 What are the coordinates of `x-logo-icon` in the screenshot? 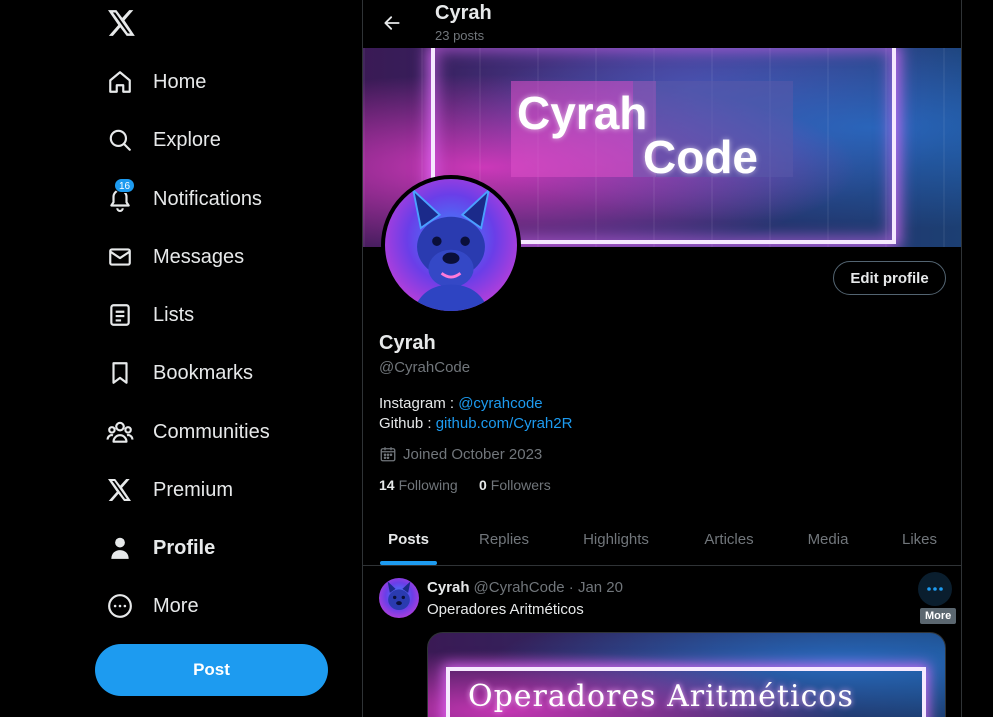 It's located at (122, 23).